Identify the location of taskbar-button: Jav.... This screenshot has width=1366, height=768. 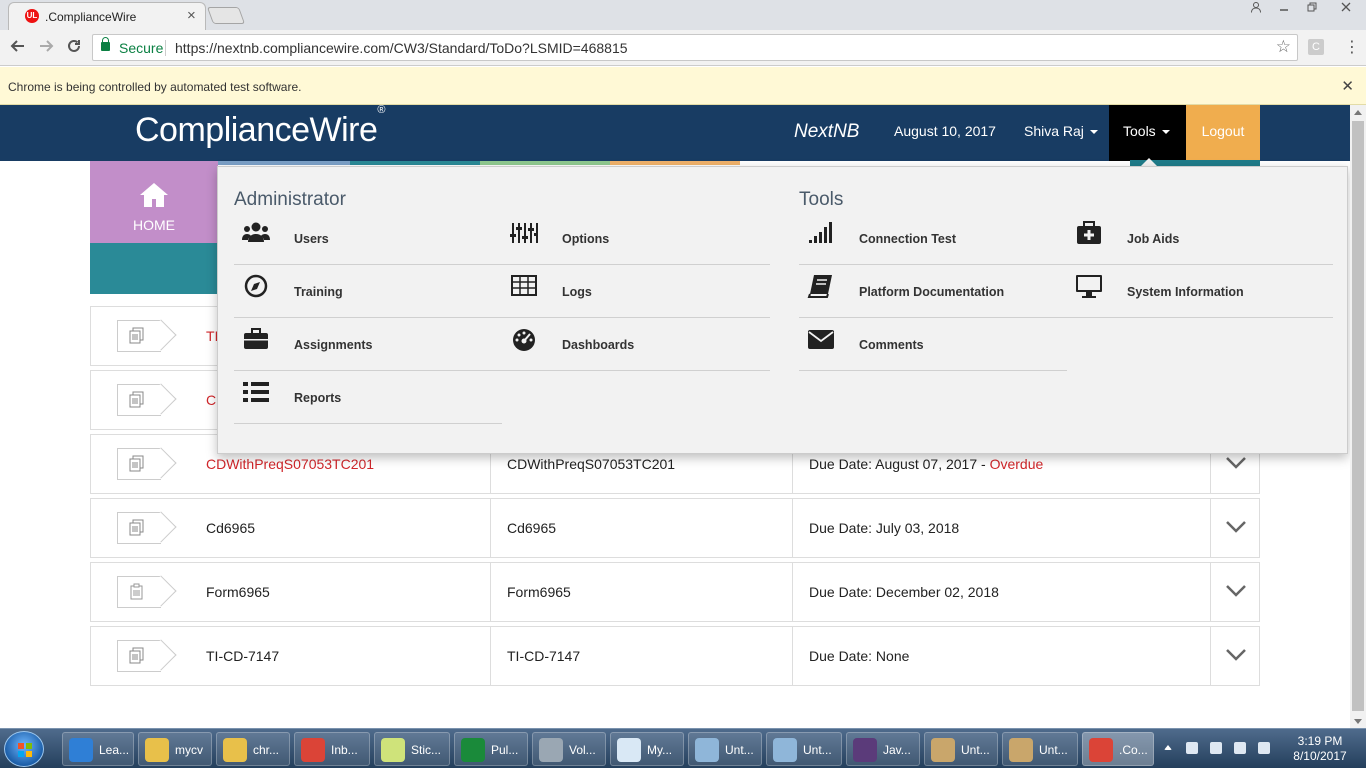
(883, 749).